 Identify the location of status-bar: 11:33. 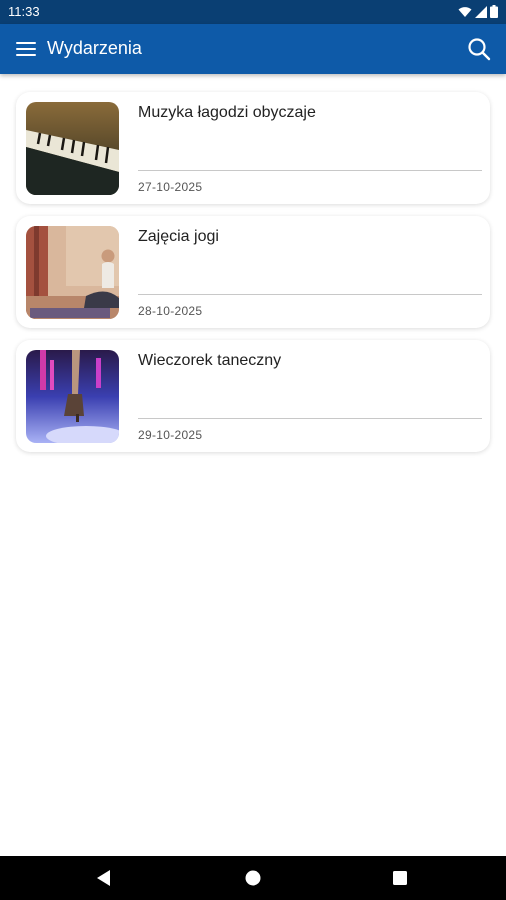
(253, 12).